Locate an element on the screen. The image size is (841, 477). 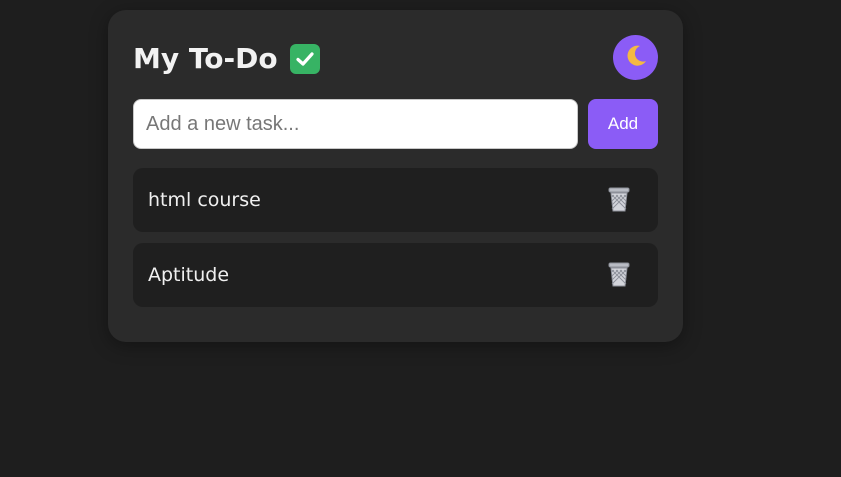
add-task-row: Add is located at coordinates (395, 124).